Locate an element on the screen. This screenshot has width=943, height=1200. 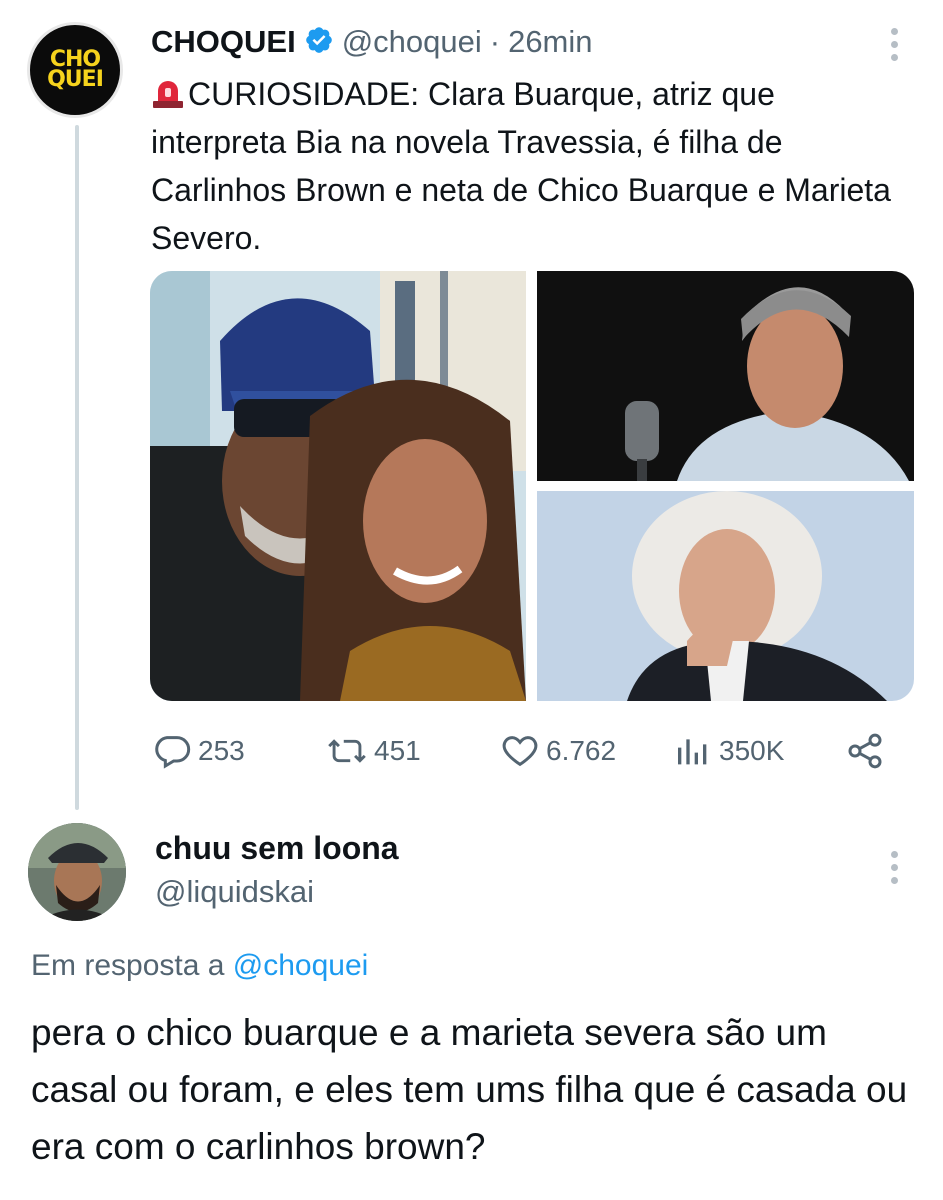
tweet-header: CHOQUEI @choquei · 26min is located at coordinates (372, 42).